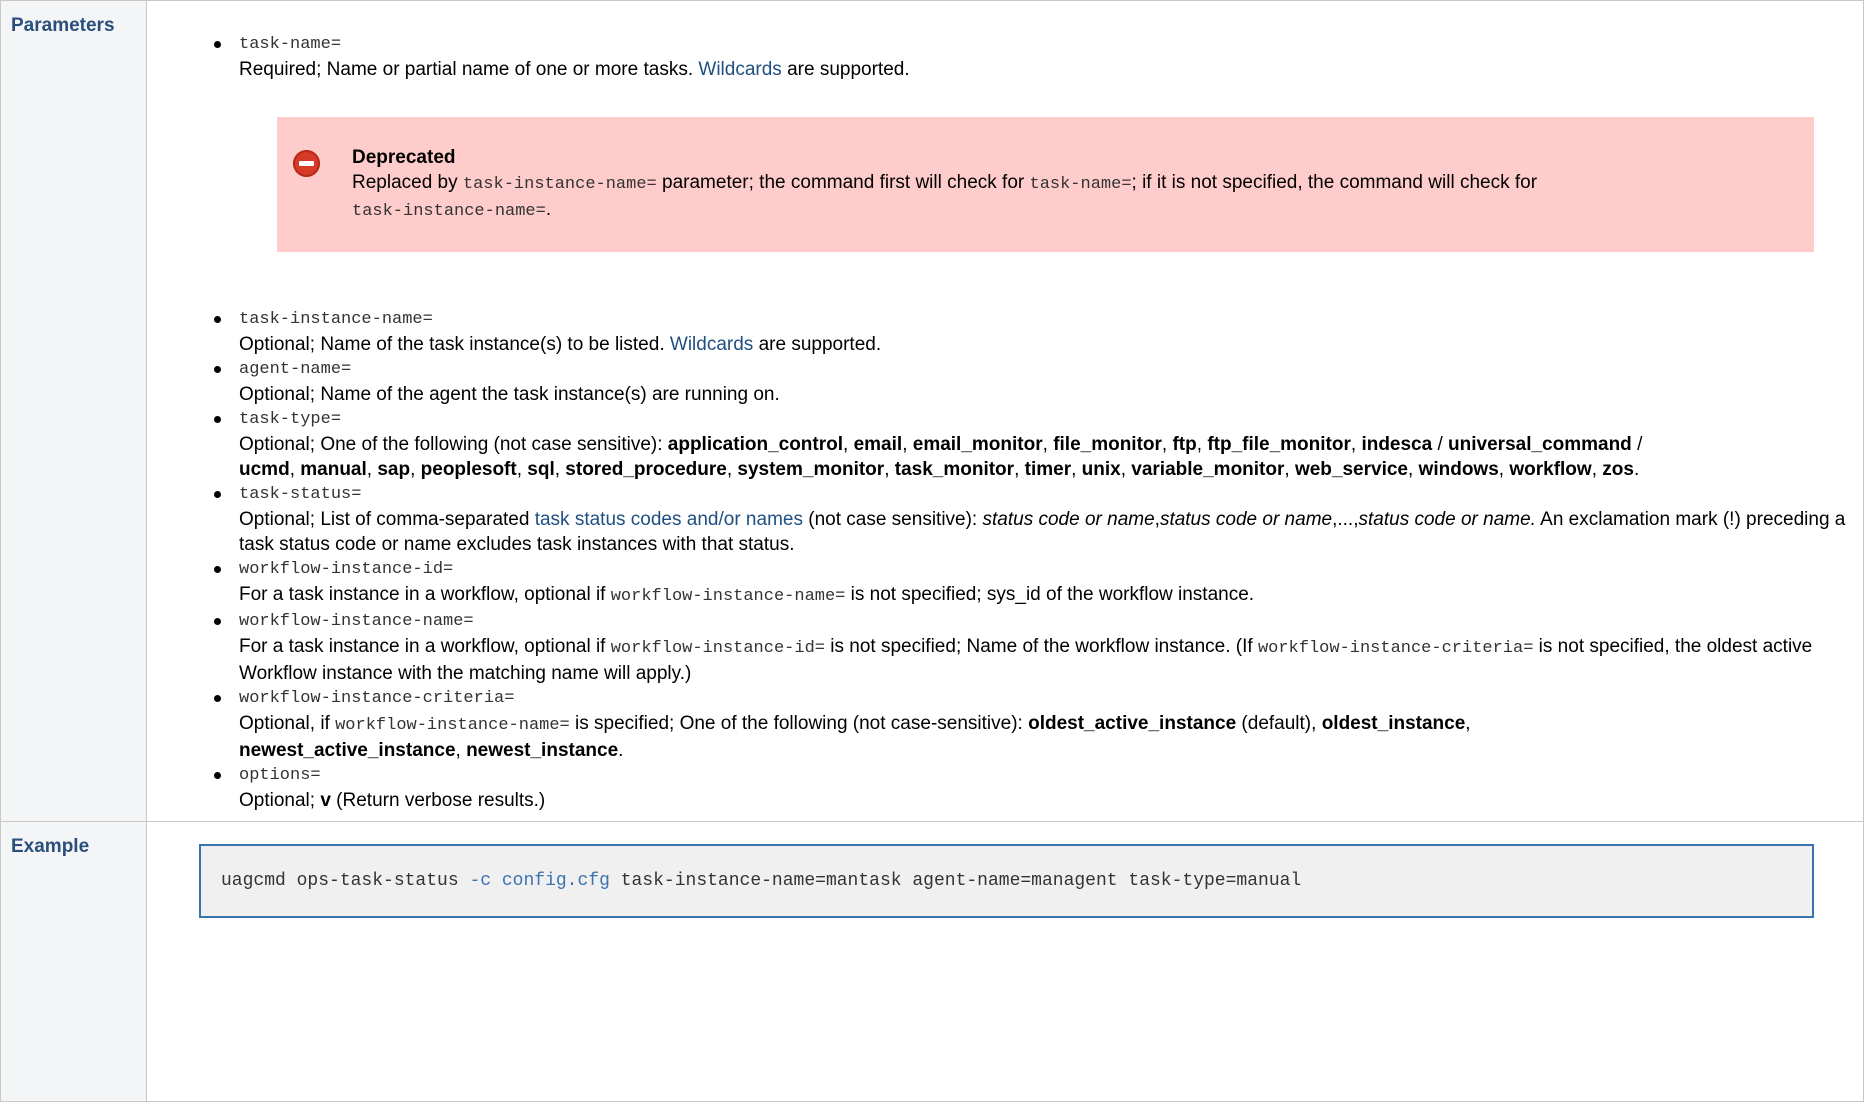 This screenshot has height=1102, width=1865. Describe the element at coordinates (300, 494) in the screenshot. I see `param-name: task-status=` at that location.